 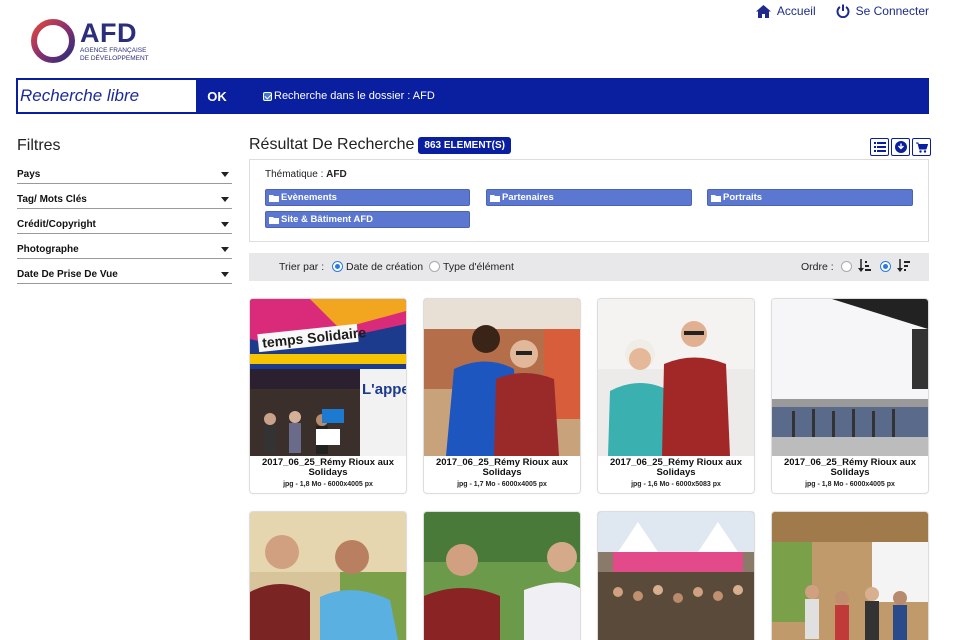 I want to click on results-header: Résultat De Recherche 863 ELEMENT(S), so click(x=380, y=145).